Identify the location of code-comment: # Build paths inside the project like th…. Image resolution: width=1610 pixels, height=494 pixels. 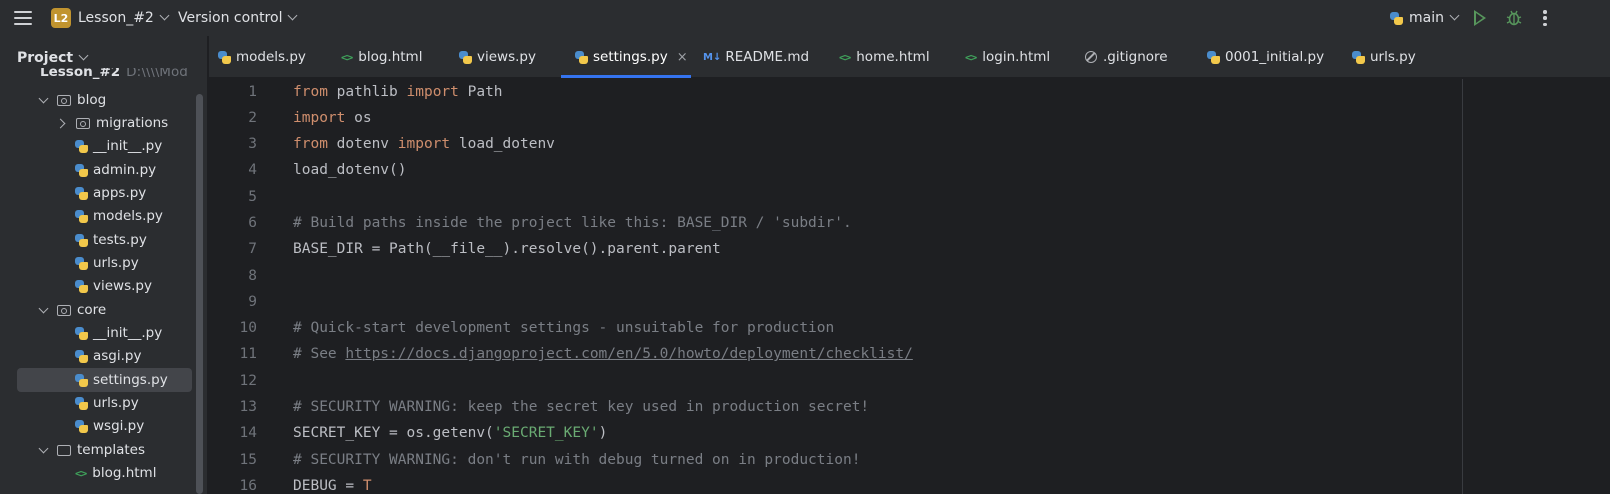
(572, 223).